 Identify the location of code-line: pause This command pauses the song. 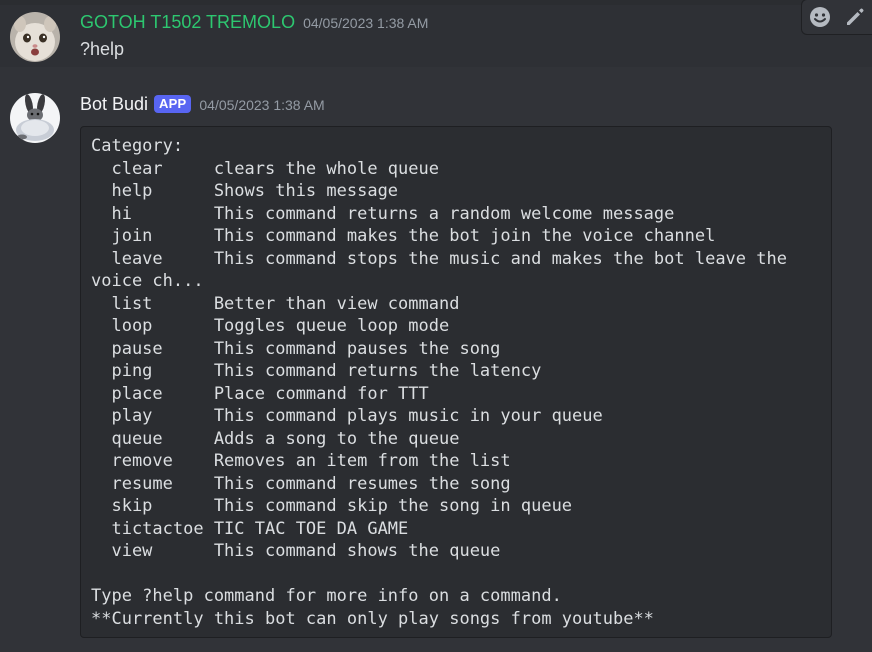
(296, 348).